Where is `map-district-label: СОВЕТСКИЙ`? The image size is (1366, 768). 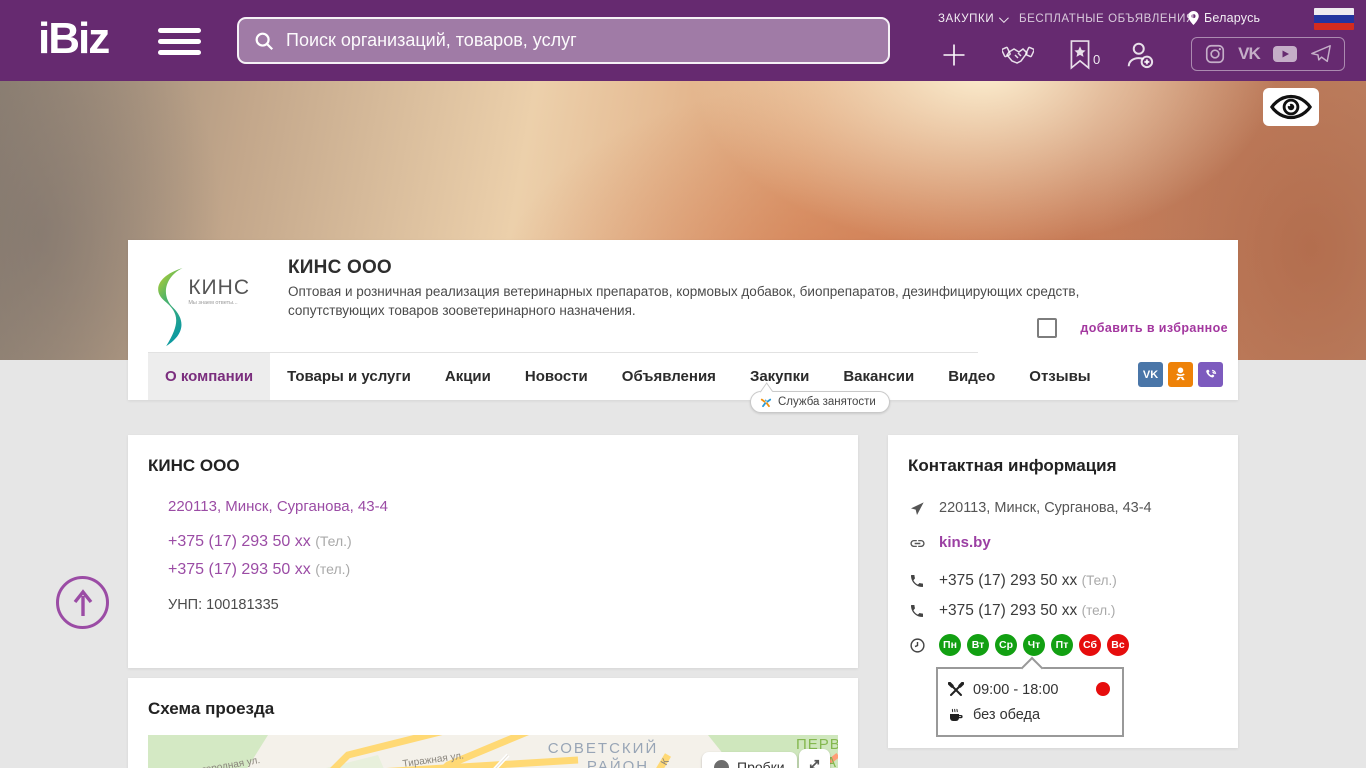
map-district-label: СОВЕТСКИЙ is located at coordinates (603, 748).